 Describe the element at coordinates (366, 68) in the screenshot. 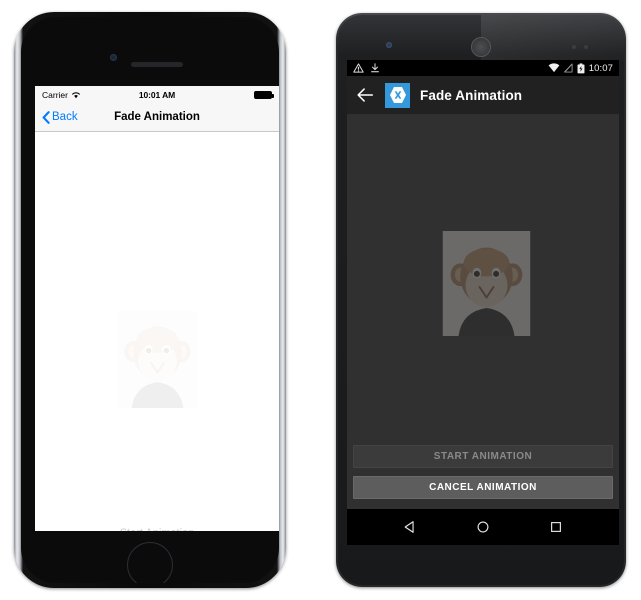

I see `android-status-left` at that location.